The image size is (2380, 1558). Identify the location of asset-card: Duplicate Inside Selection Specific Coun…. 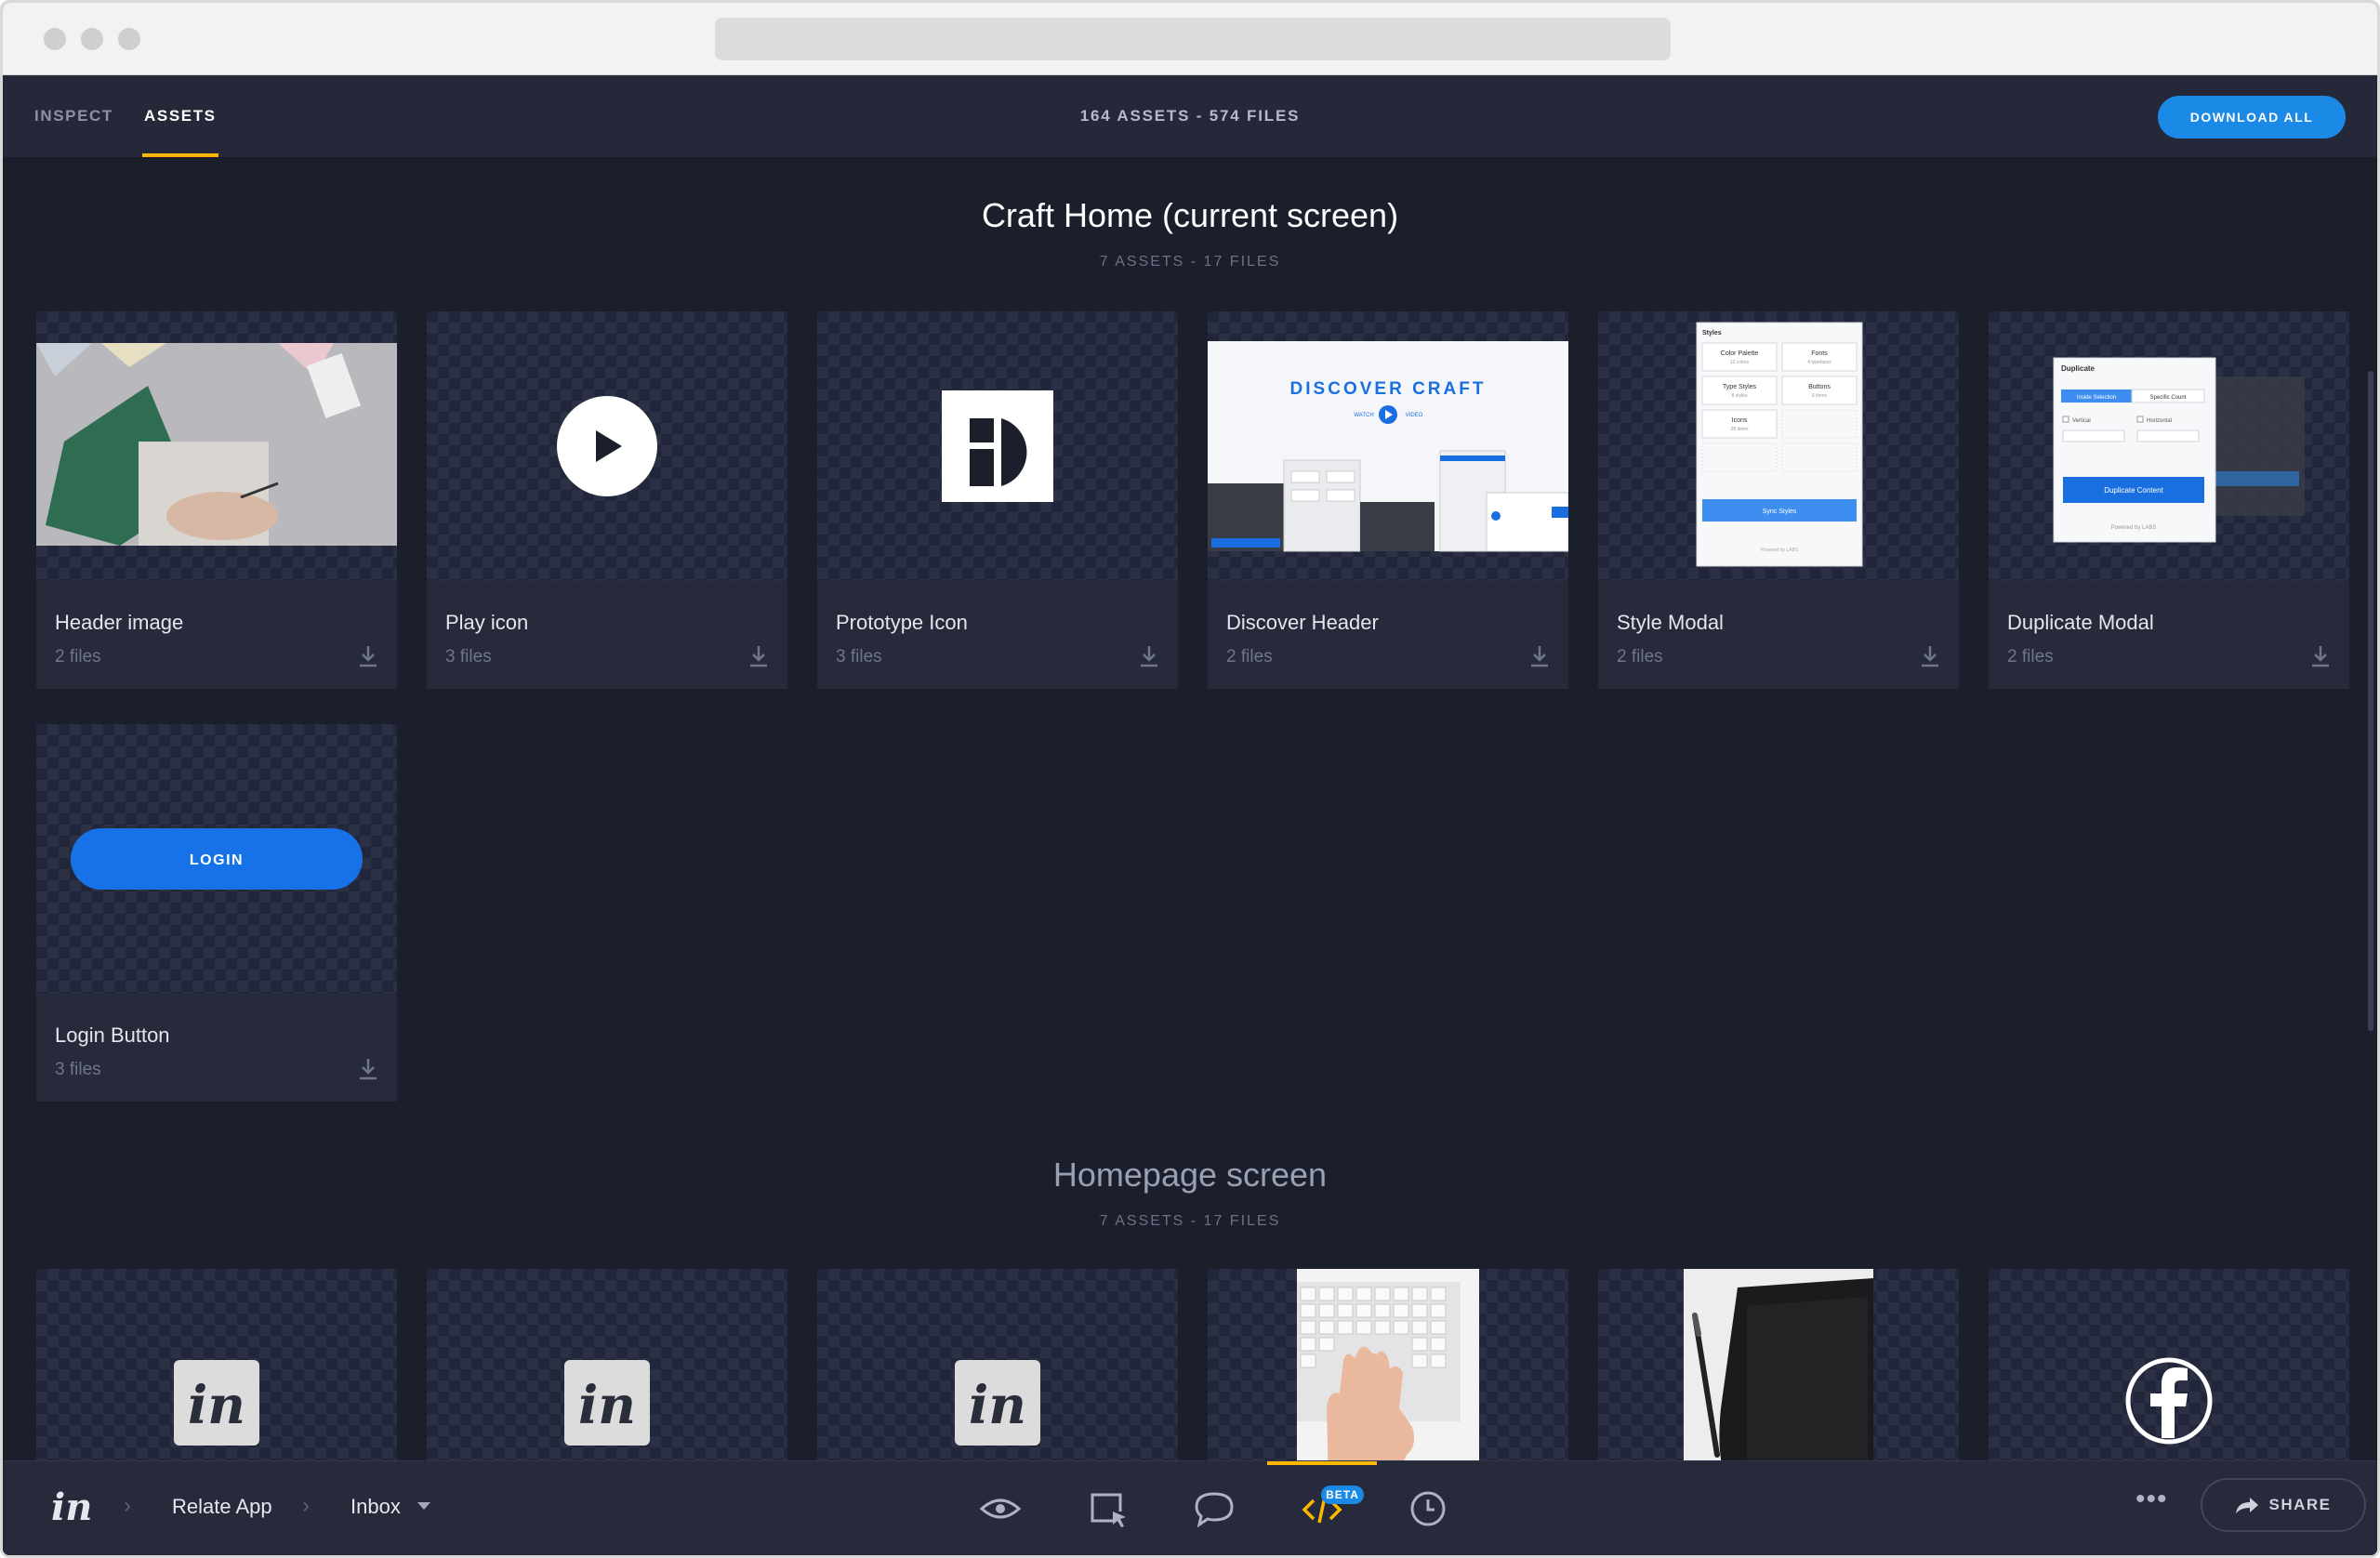
(2169, 500).